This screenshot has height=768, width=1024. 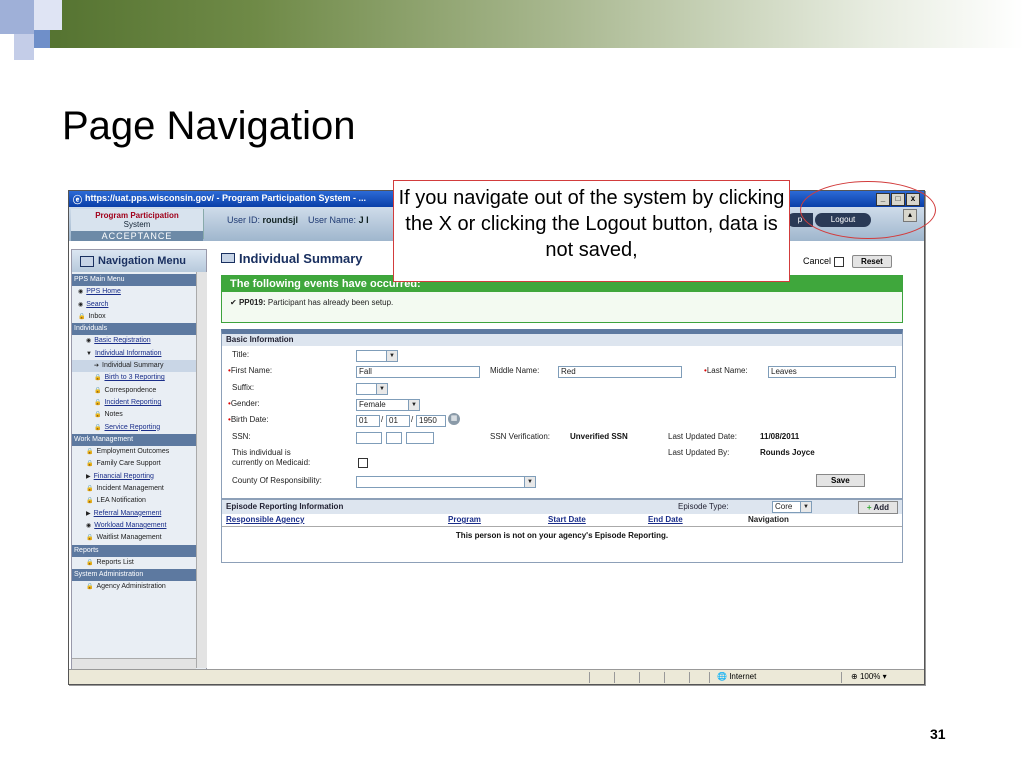 I want to click on page-title: Individual Summary, so click(x=292, y=258).